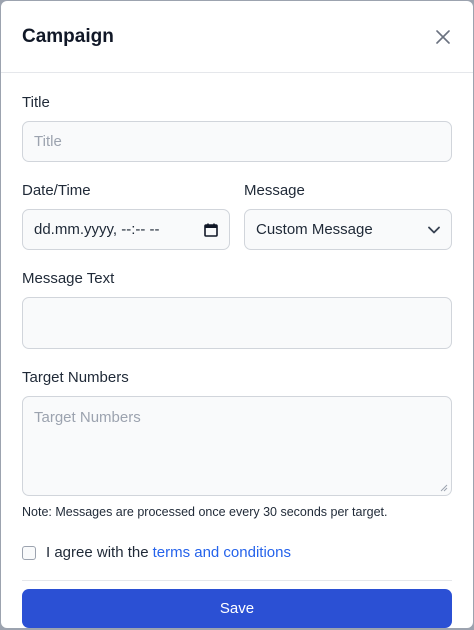  I want to click on title-placeholder: Title, so click(48, 141).